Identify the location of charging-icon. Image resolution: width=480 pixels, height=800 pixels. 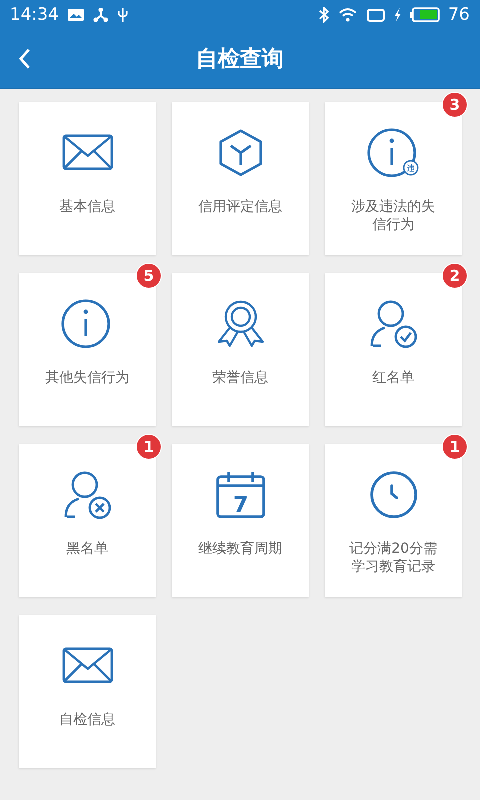
(398, 15).